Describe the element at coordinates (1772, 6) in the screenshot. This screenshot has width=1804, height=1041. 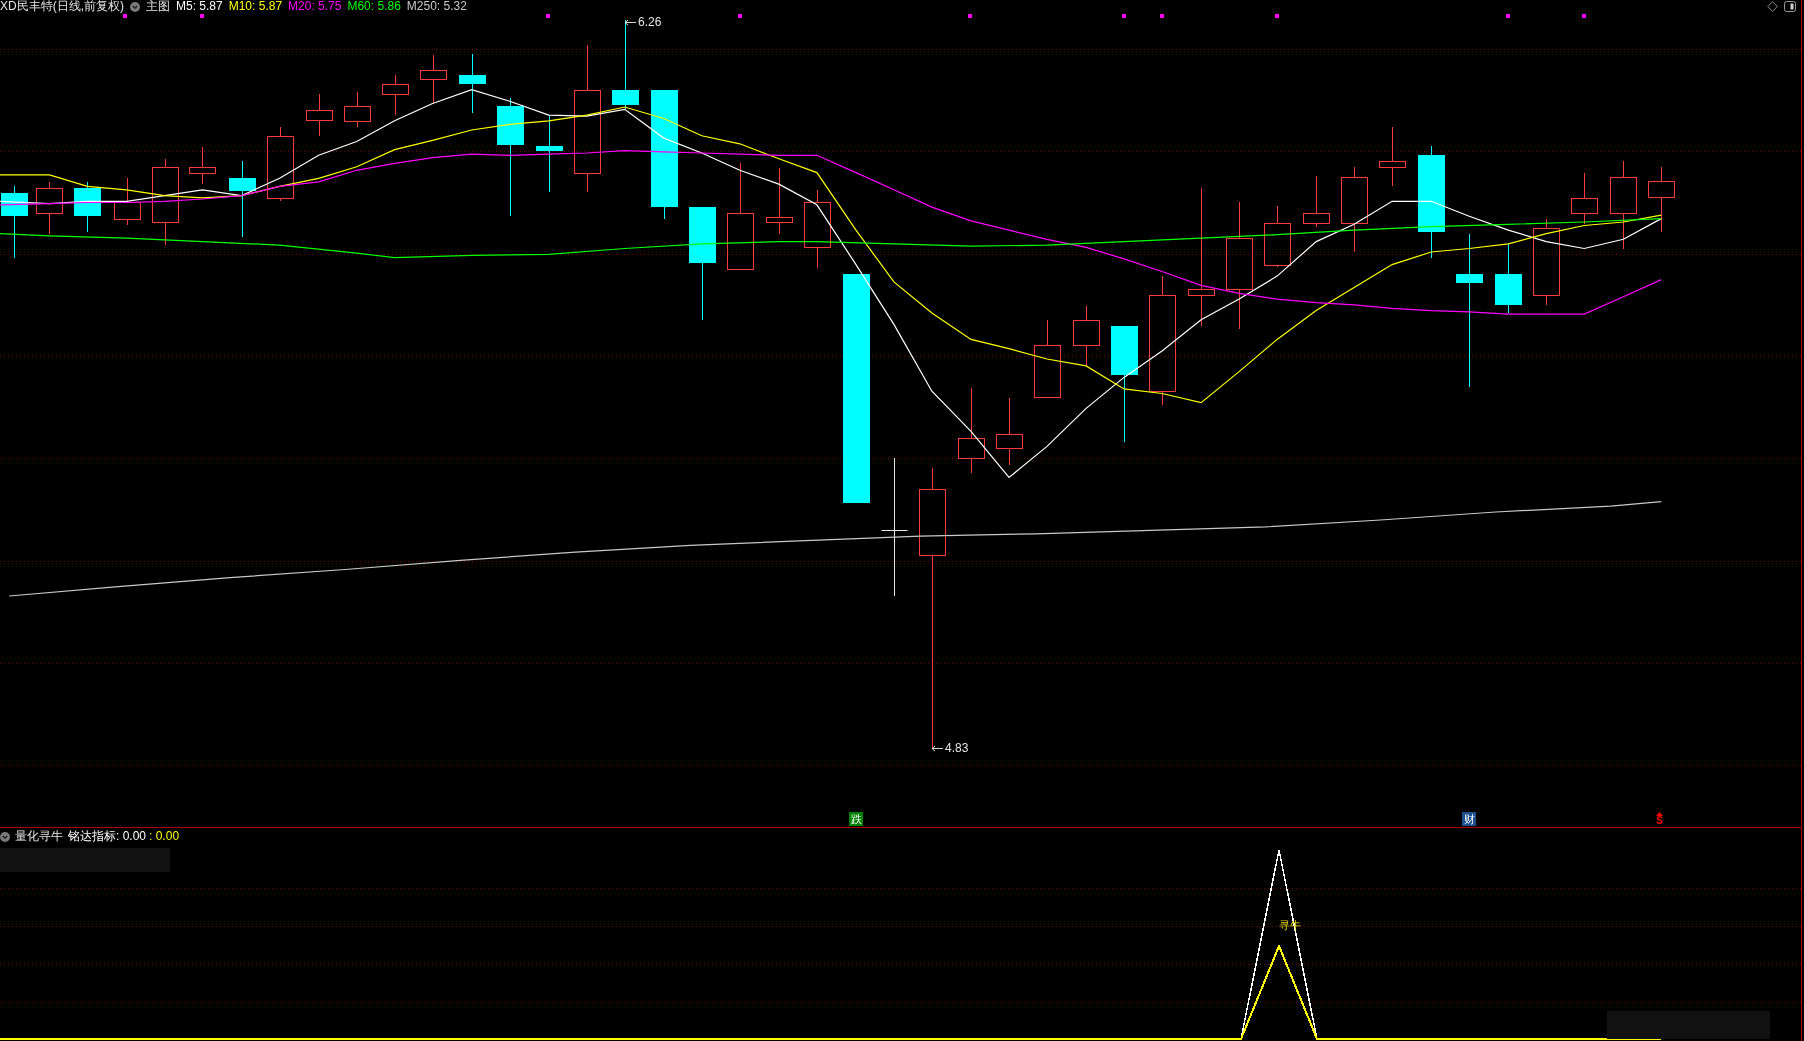
I see `diamond-icon` at that location.